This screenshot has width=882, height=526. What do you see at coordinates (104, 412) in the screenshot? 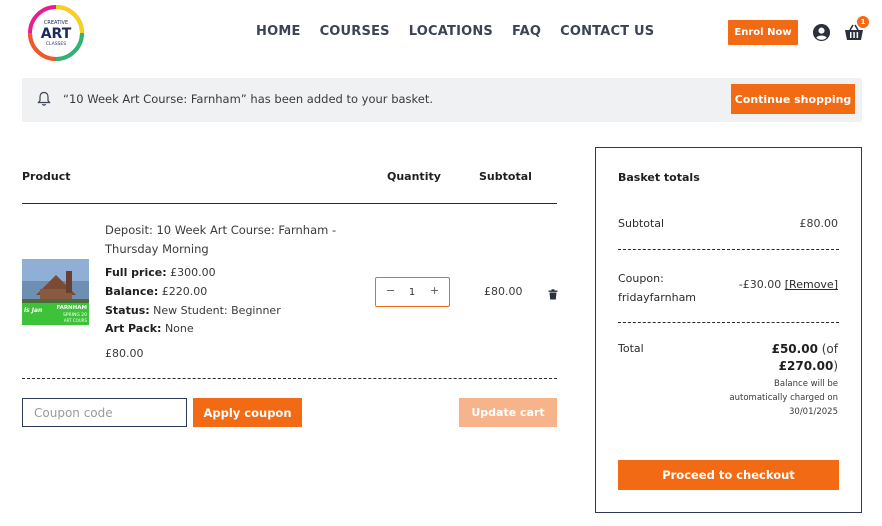
I see `coupon-code-input` at bounding box center [104, 412].